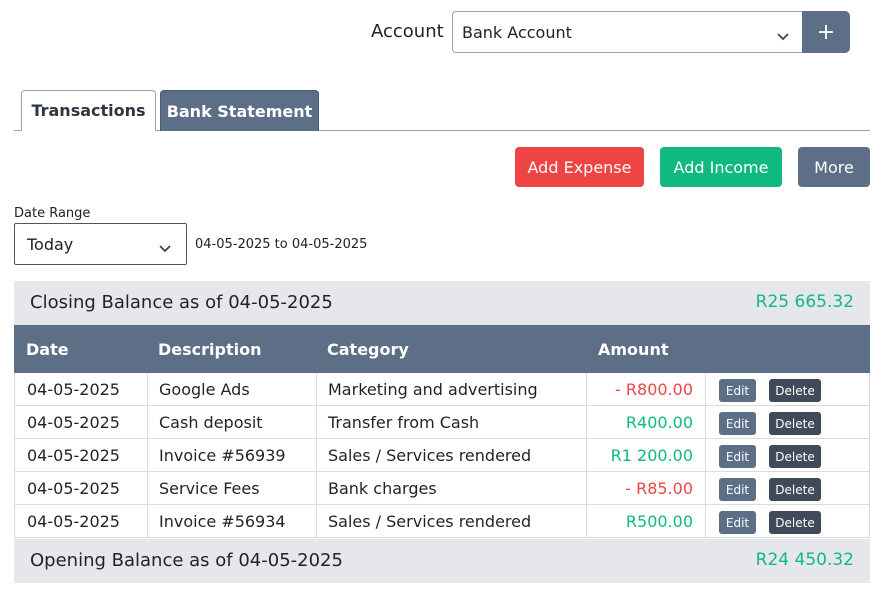 Image resolution: width=884 pixels, height=598 pixels. Describe the element at coordinates (231, 455) in the screenshot. I see `cell-description: Invoice #56939` at that location.